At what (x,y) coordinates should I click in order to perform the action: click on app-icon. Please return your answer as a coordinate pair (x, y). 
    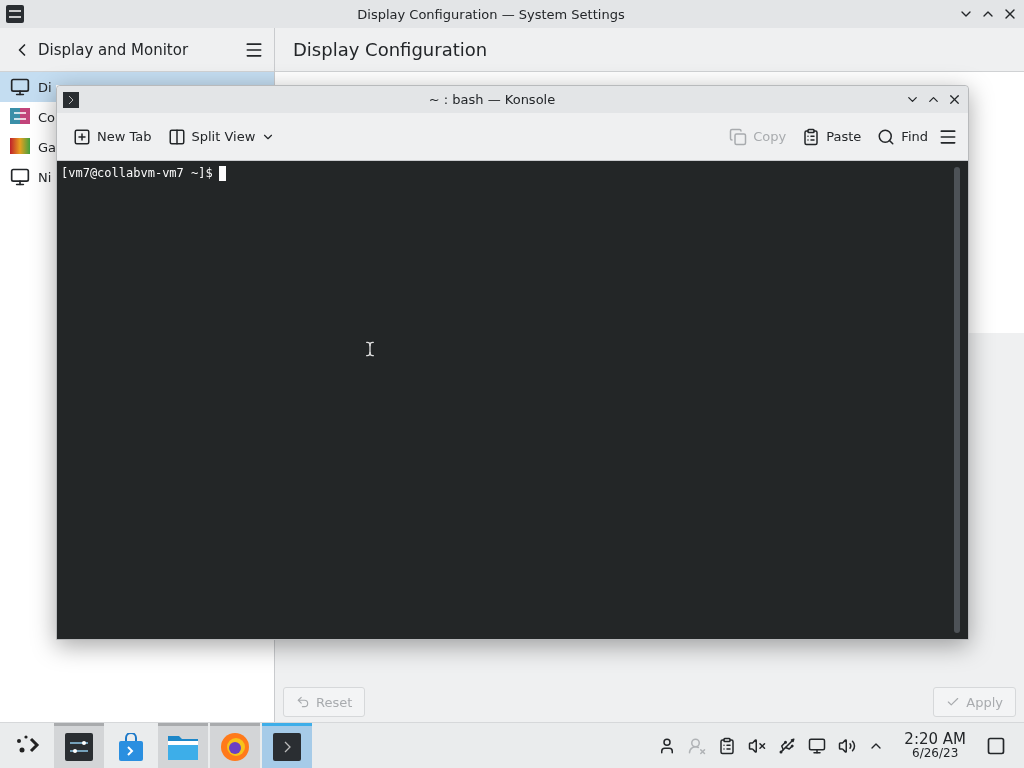
    Looking at the image, I should click on (15, 14).